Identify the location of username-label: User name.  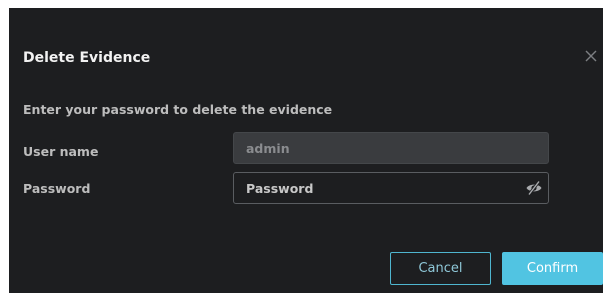
(61, 151).